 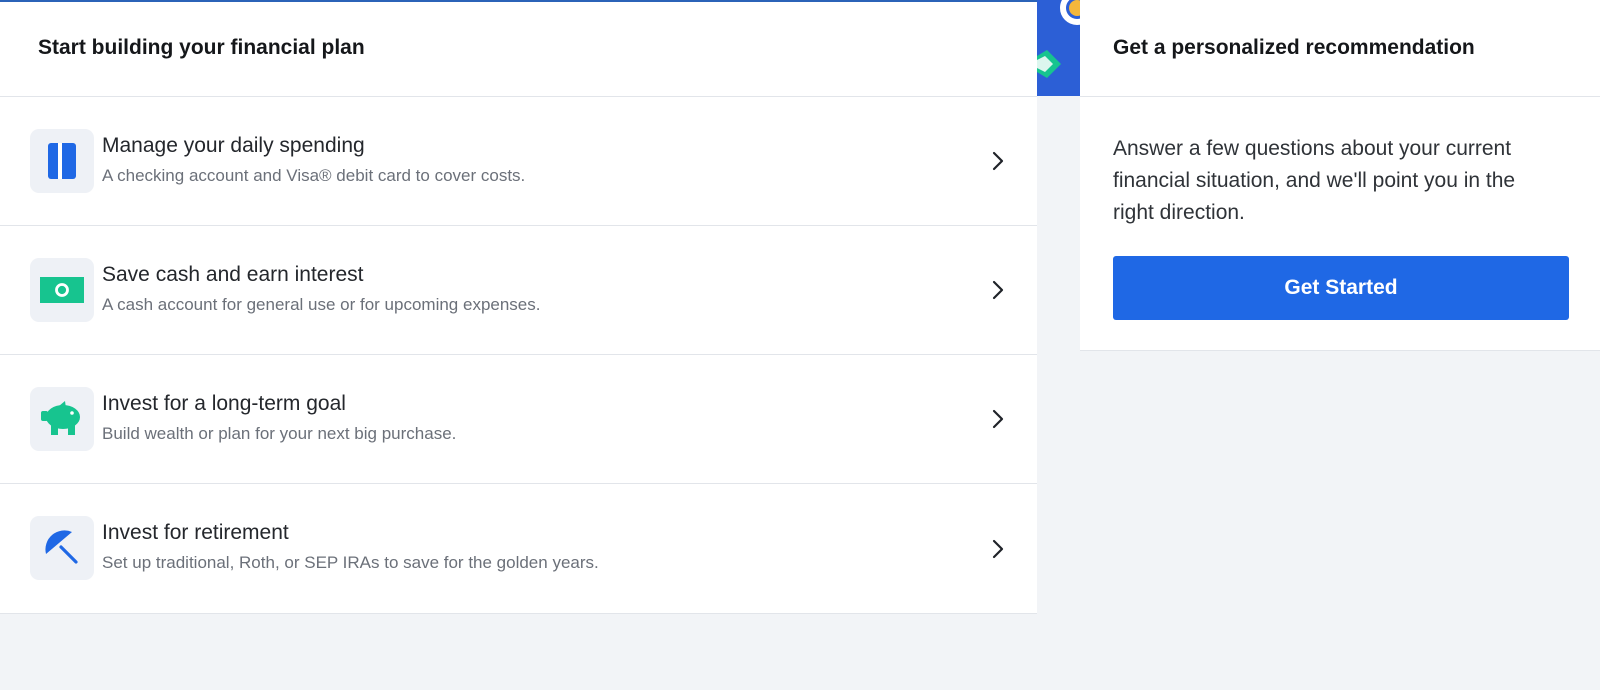 I want to click on card-icon, so click(x=62, y=161).